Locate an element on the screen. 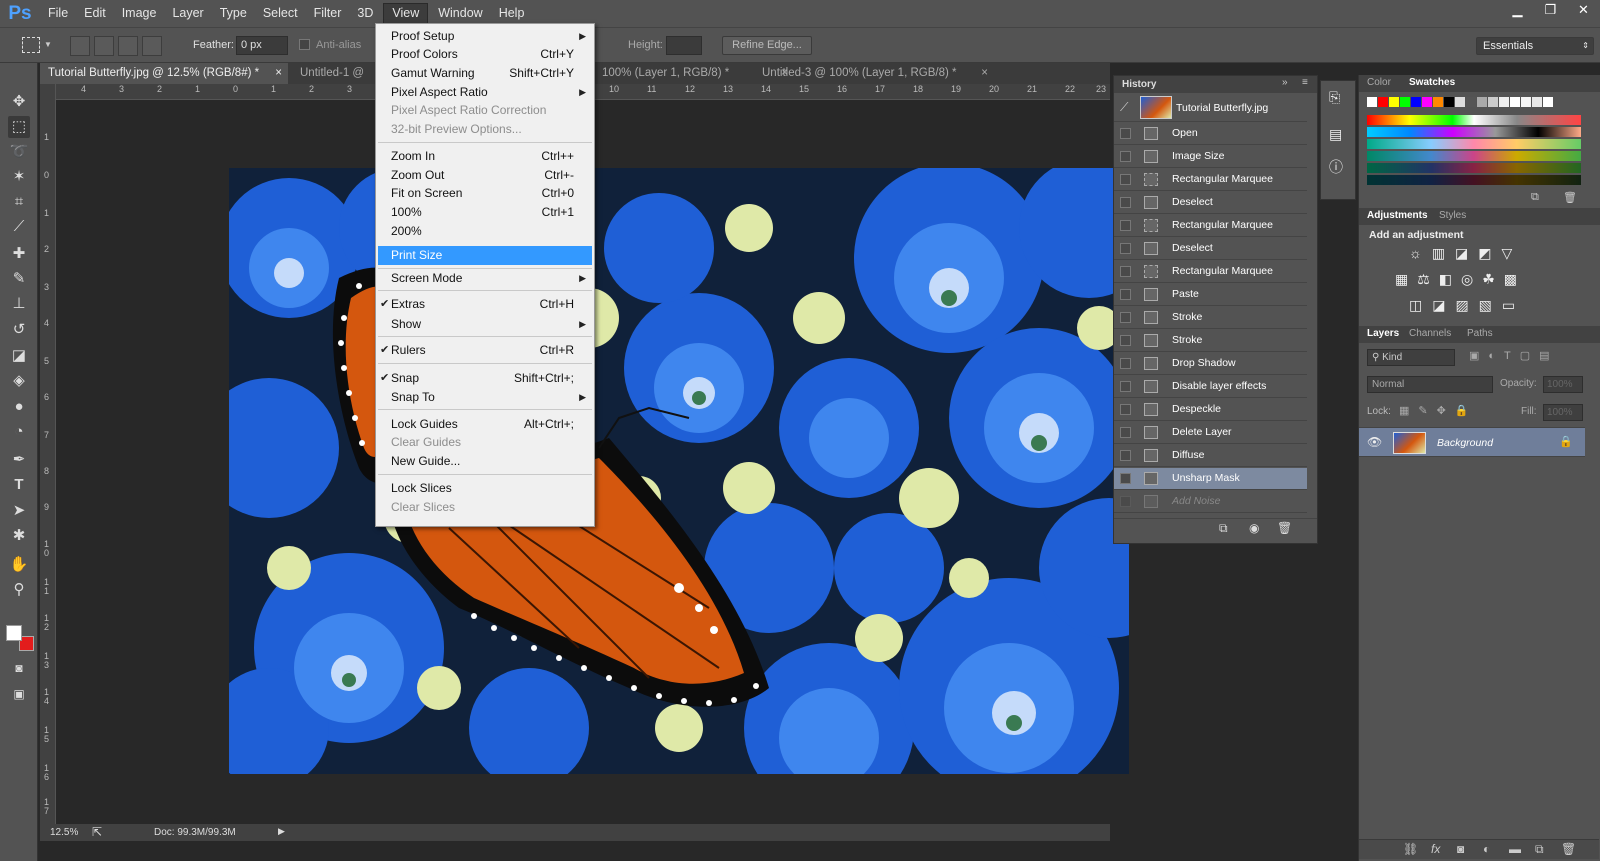  layer-filter-icons: ▣◐T▢▤ is located at coordinates (1514, 355).